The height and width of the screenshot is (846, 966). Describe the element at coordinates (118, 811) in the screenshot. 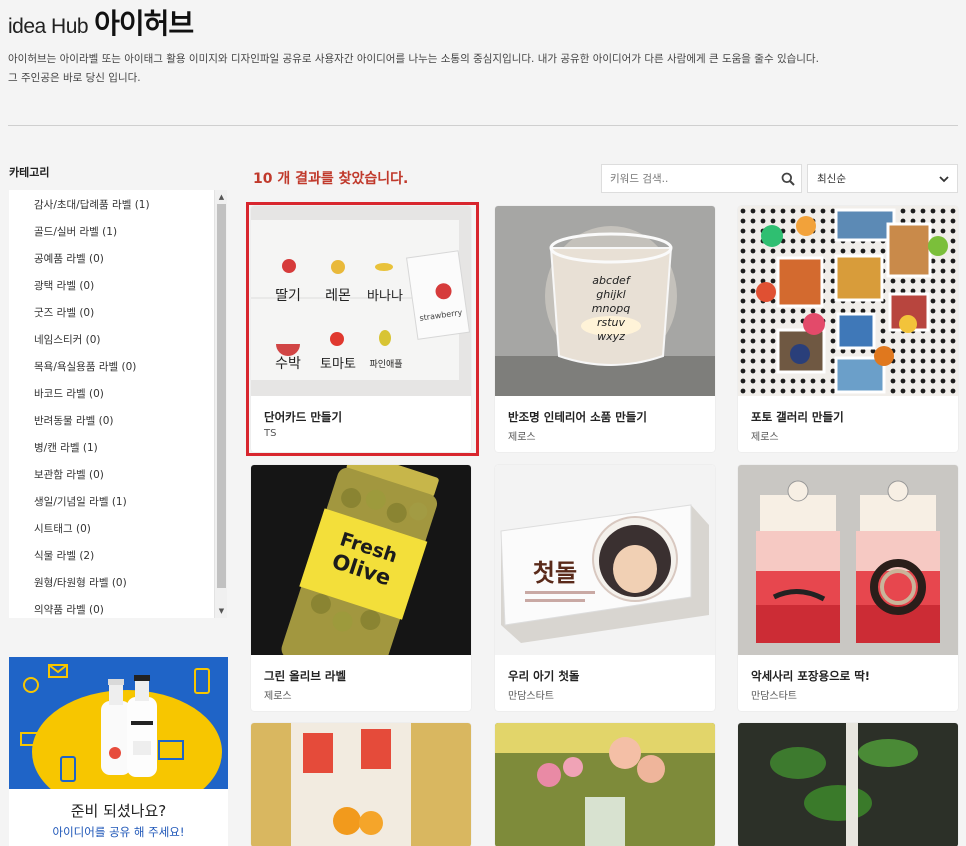

I see `promo-title: 준비 되셨나요?` at that location.